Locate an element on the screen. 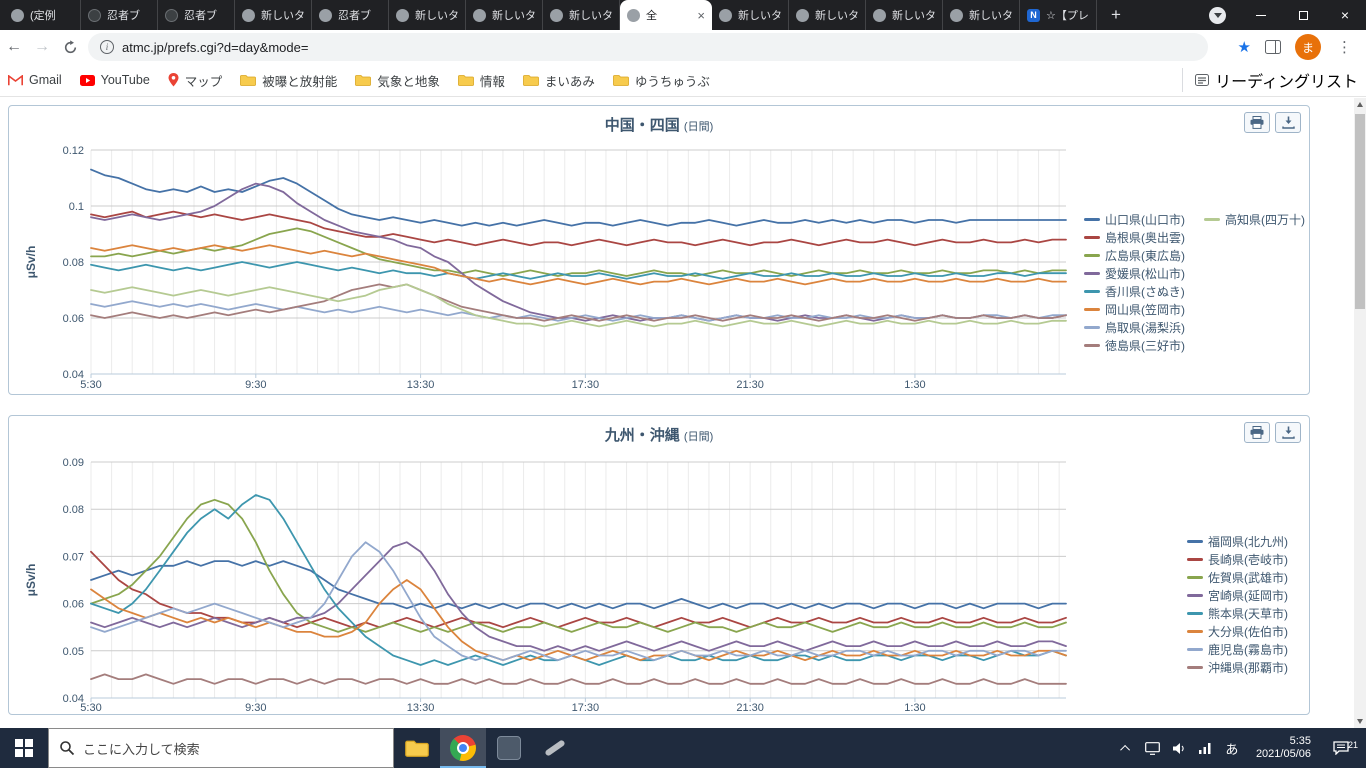  legend-item: 長崎県(壱岐市) is located at coordinates (1237, 559).